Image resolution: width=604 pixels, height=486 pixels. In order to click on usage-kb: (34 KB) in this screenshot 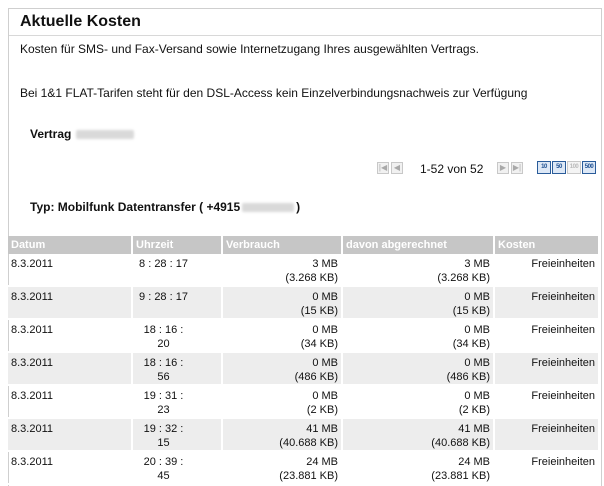, I will do `click(319, 344)`.